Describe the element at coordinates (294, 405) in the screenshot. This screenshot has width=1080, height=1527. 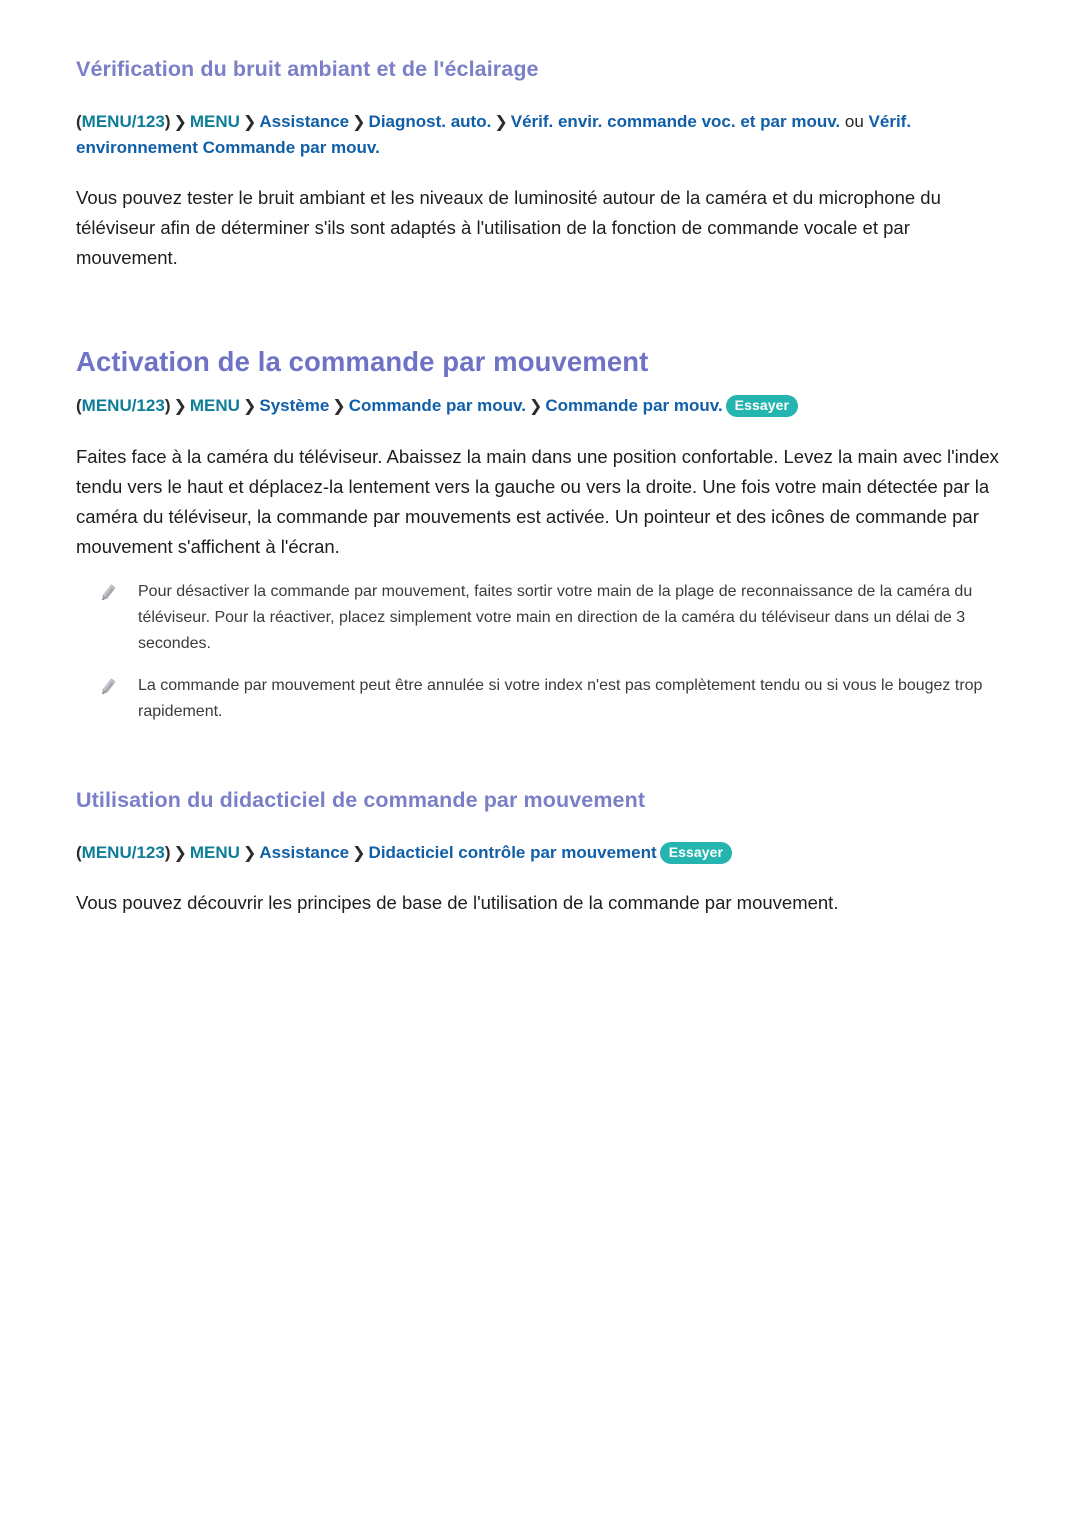
I see `menu-path-item-systeme: Système` at that location.